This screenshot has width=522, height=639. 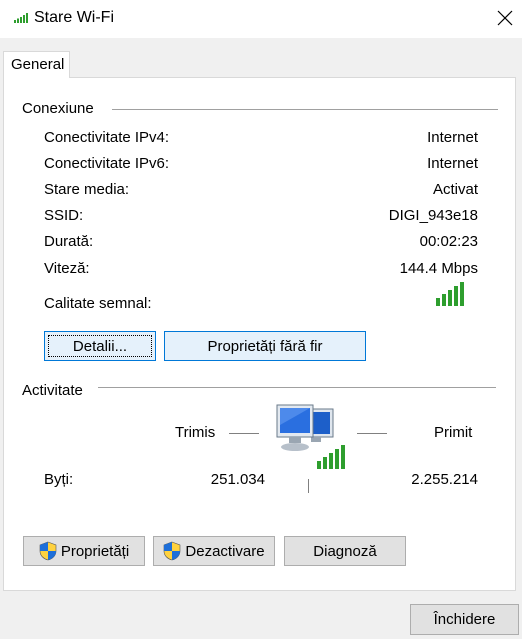 What do you see at coordinates (261, 19) in the screenshot?
I see `title-bar: Stare Wi-Fi` at bounding box center [261, 19].